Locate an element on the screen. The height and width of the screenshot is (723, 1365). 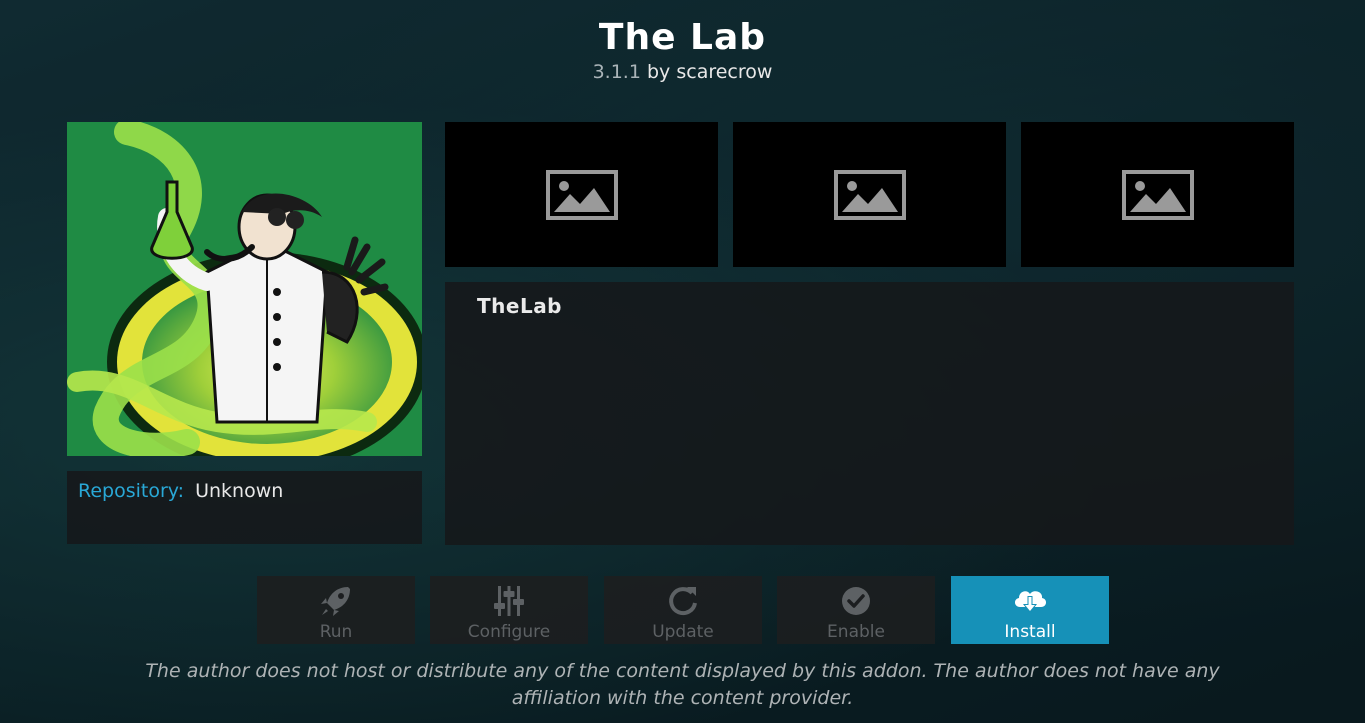
mad-scientist-illustration is located at coordinates (244, 289).